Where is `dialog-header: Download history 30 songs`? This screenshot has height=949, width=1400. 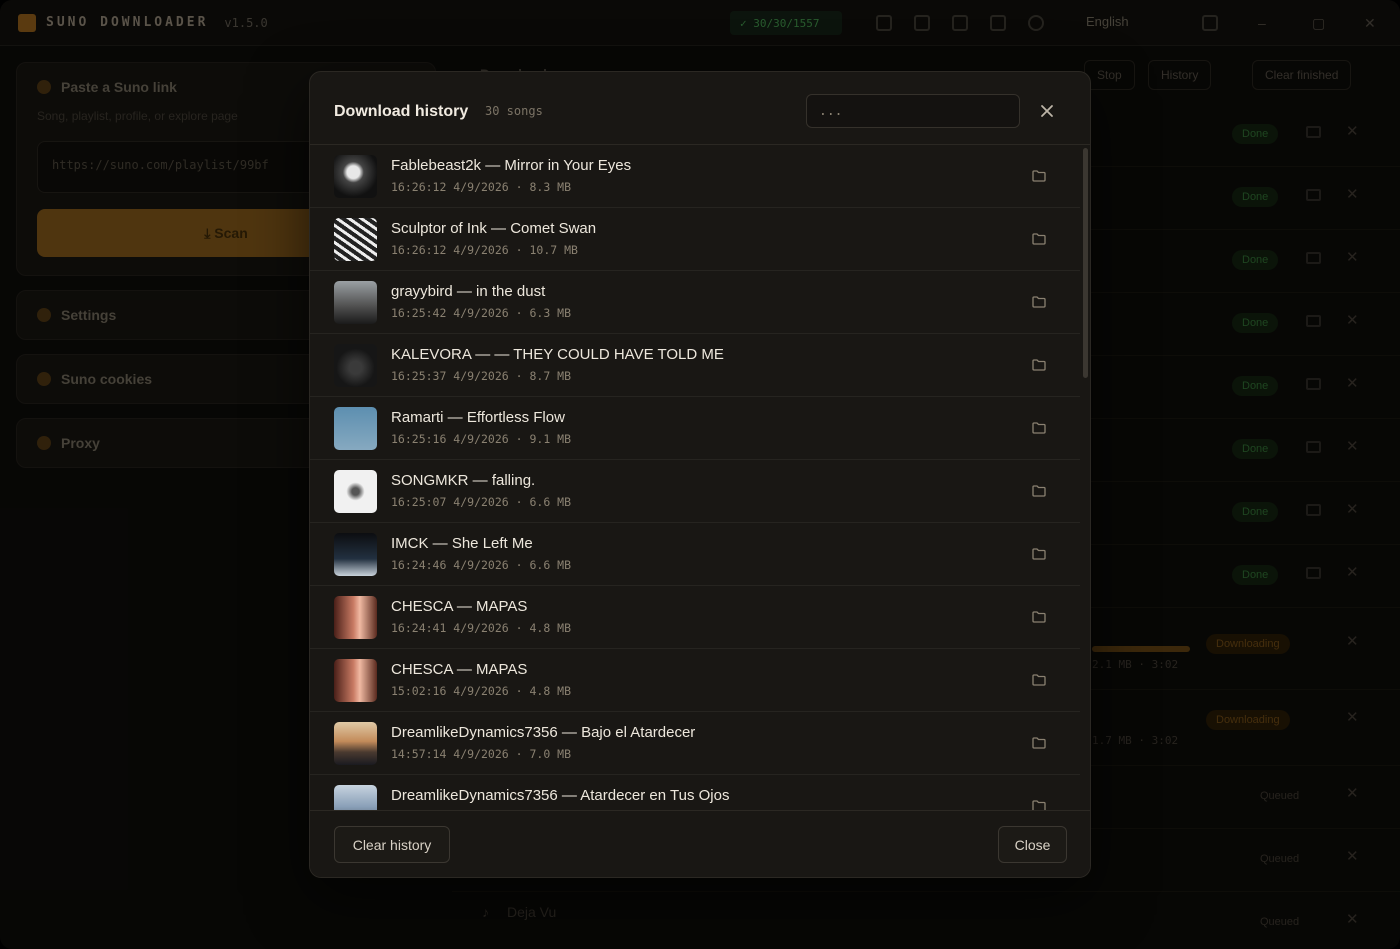 dialog-header: Download history 30 songs is located at coordinates (700, 108).